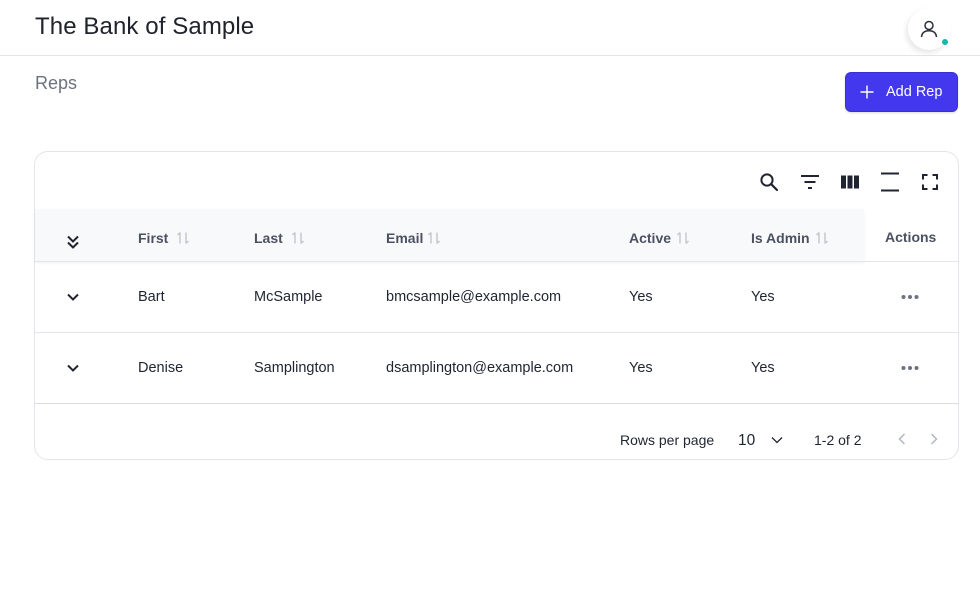 The height and width of the screenshot is (600, 980). I want to click on column-header-is-admin: Is Admin, so click(790, 238).